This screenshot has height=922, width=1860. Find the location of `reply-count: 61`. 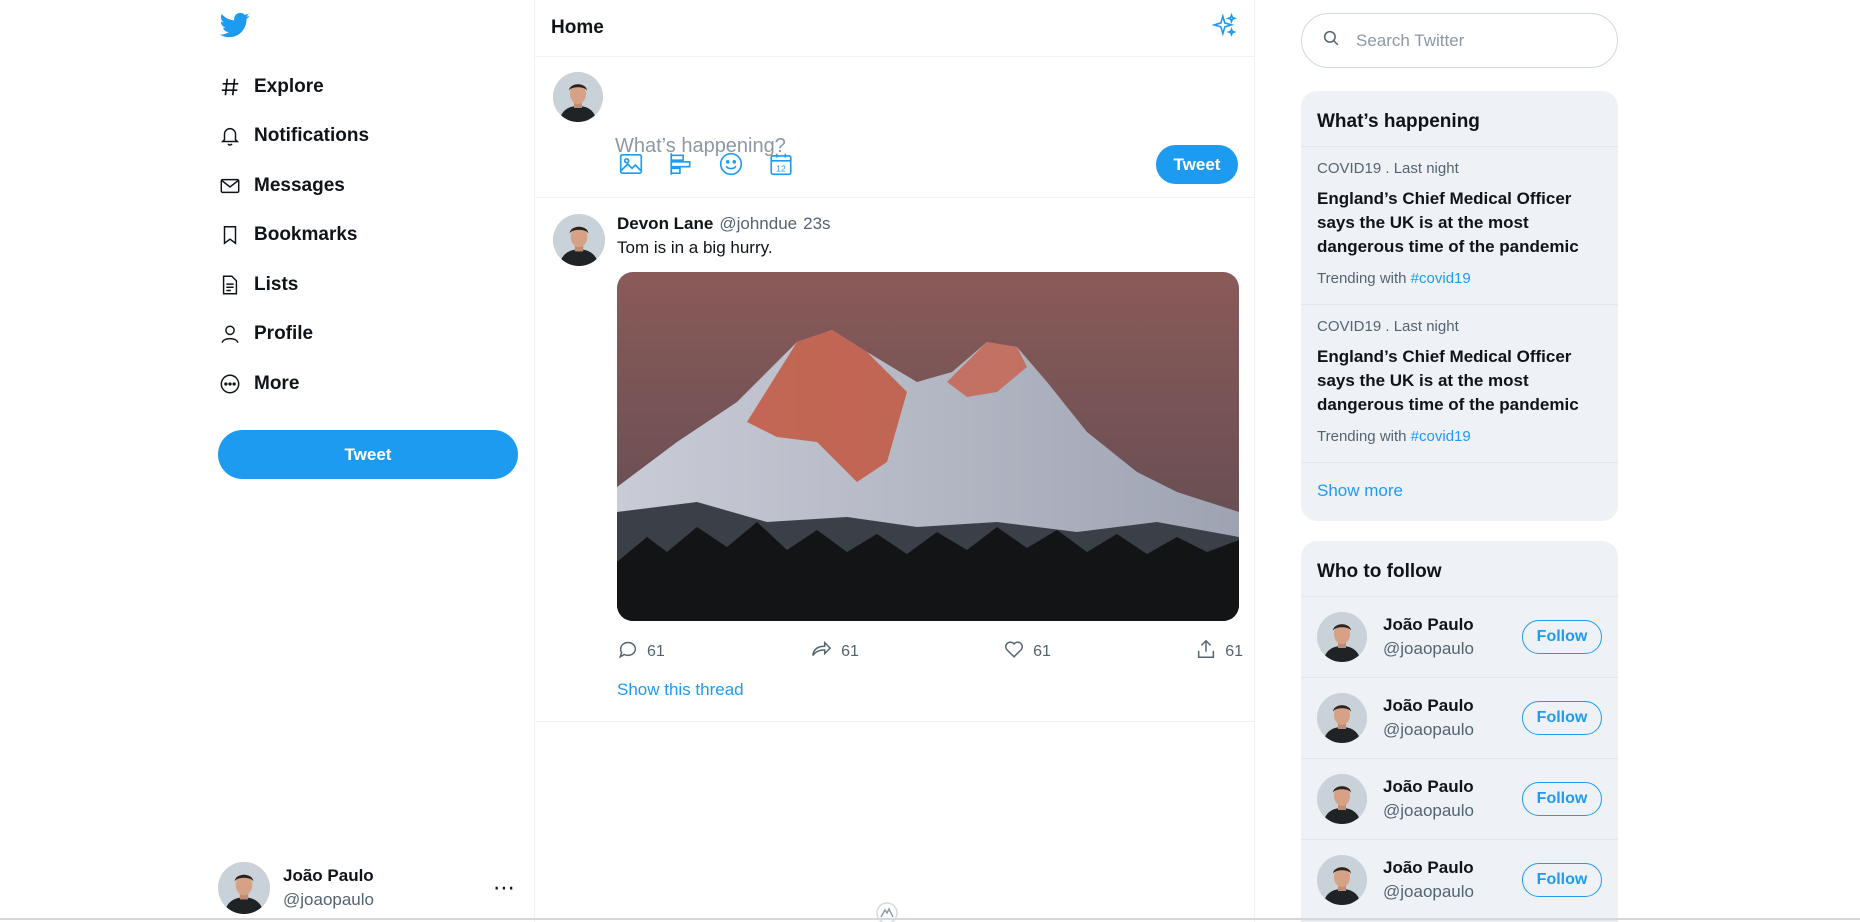

reply-count: 61 is located at coordinates (656, 651).